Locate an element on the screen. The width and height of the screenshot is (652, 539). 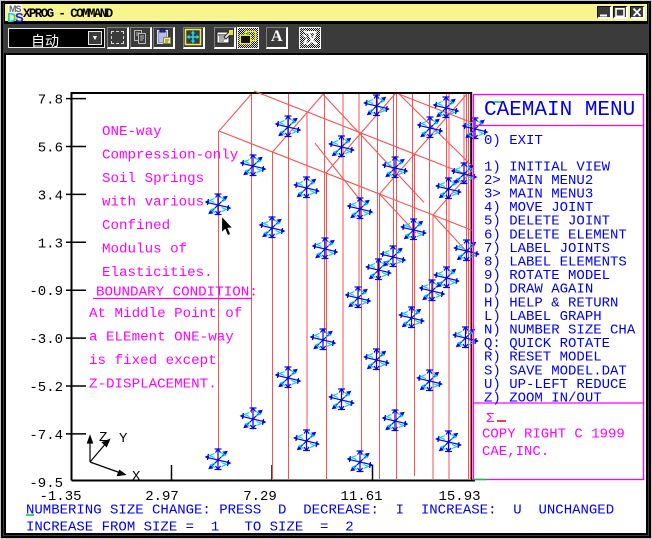
svg-text: -7.4 is located at coordinates (46, 436).